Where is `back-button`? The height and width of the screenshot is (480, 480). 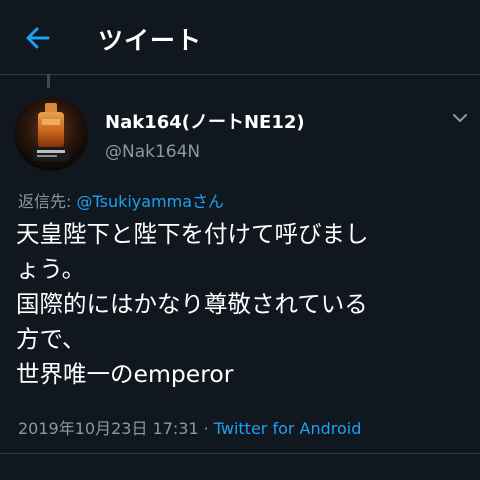
back-button is located at coordinates (38, 38).